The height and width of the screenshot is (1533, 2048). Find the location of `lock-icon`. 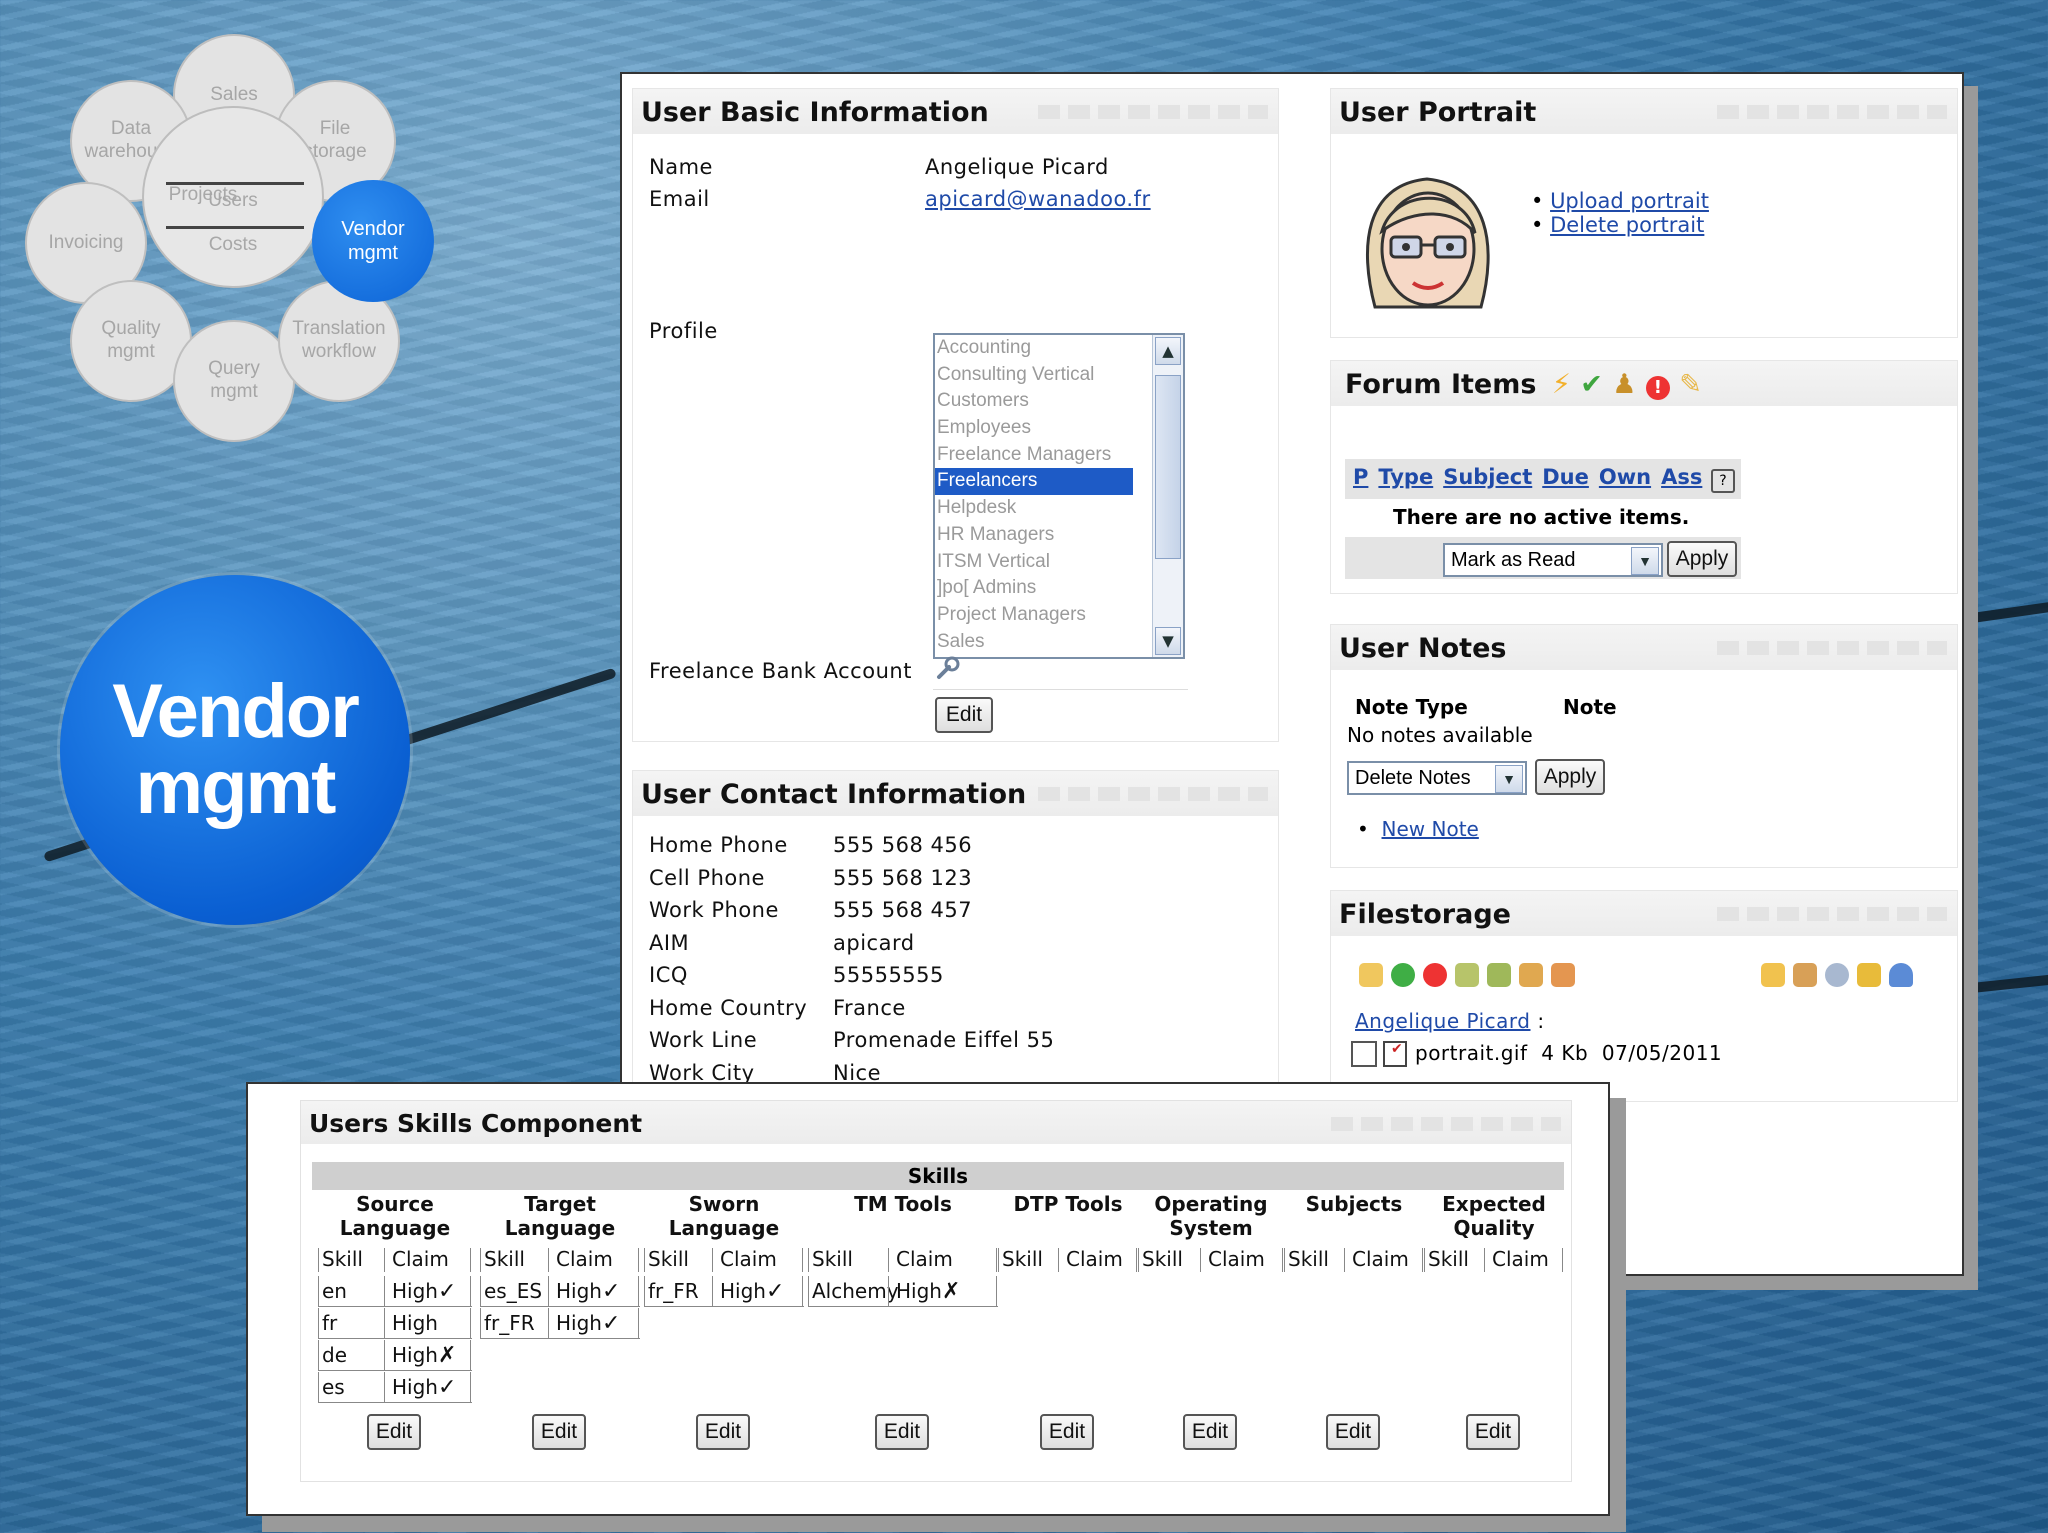

lock-icon is located at coordinates (1531, 975).